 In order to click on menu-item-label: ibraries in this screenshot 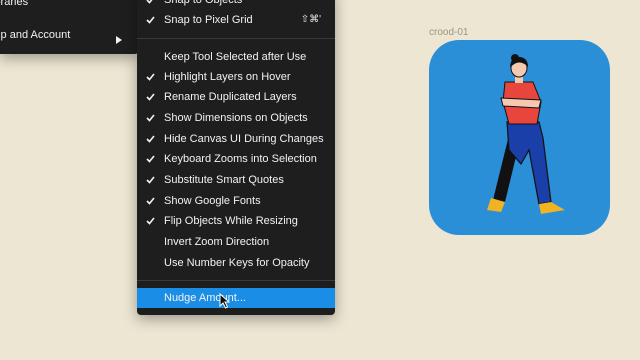, I will do `click(14, 4)`.